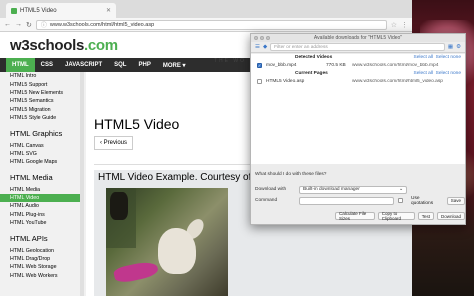 This screenshot has width=474, height=296. What do you see at coordinates (176, 177) in the screenshot?
I see `example-title-text: HTML Video Example. Courtesy of` at bounding box center [176, 177].